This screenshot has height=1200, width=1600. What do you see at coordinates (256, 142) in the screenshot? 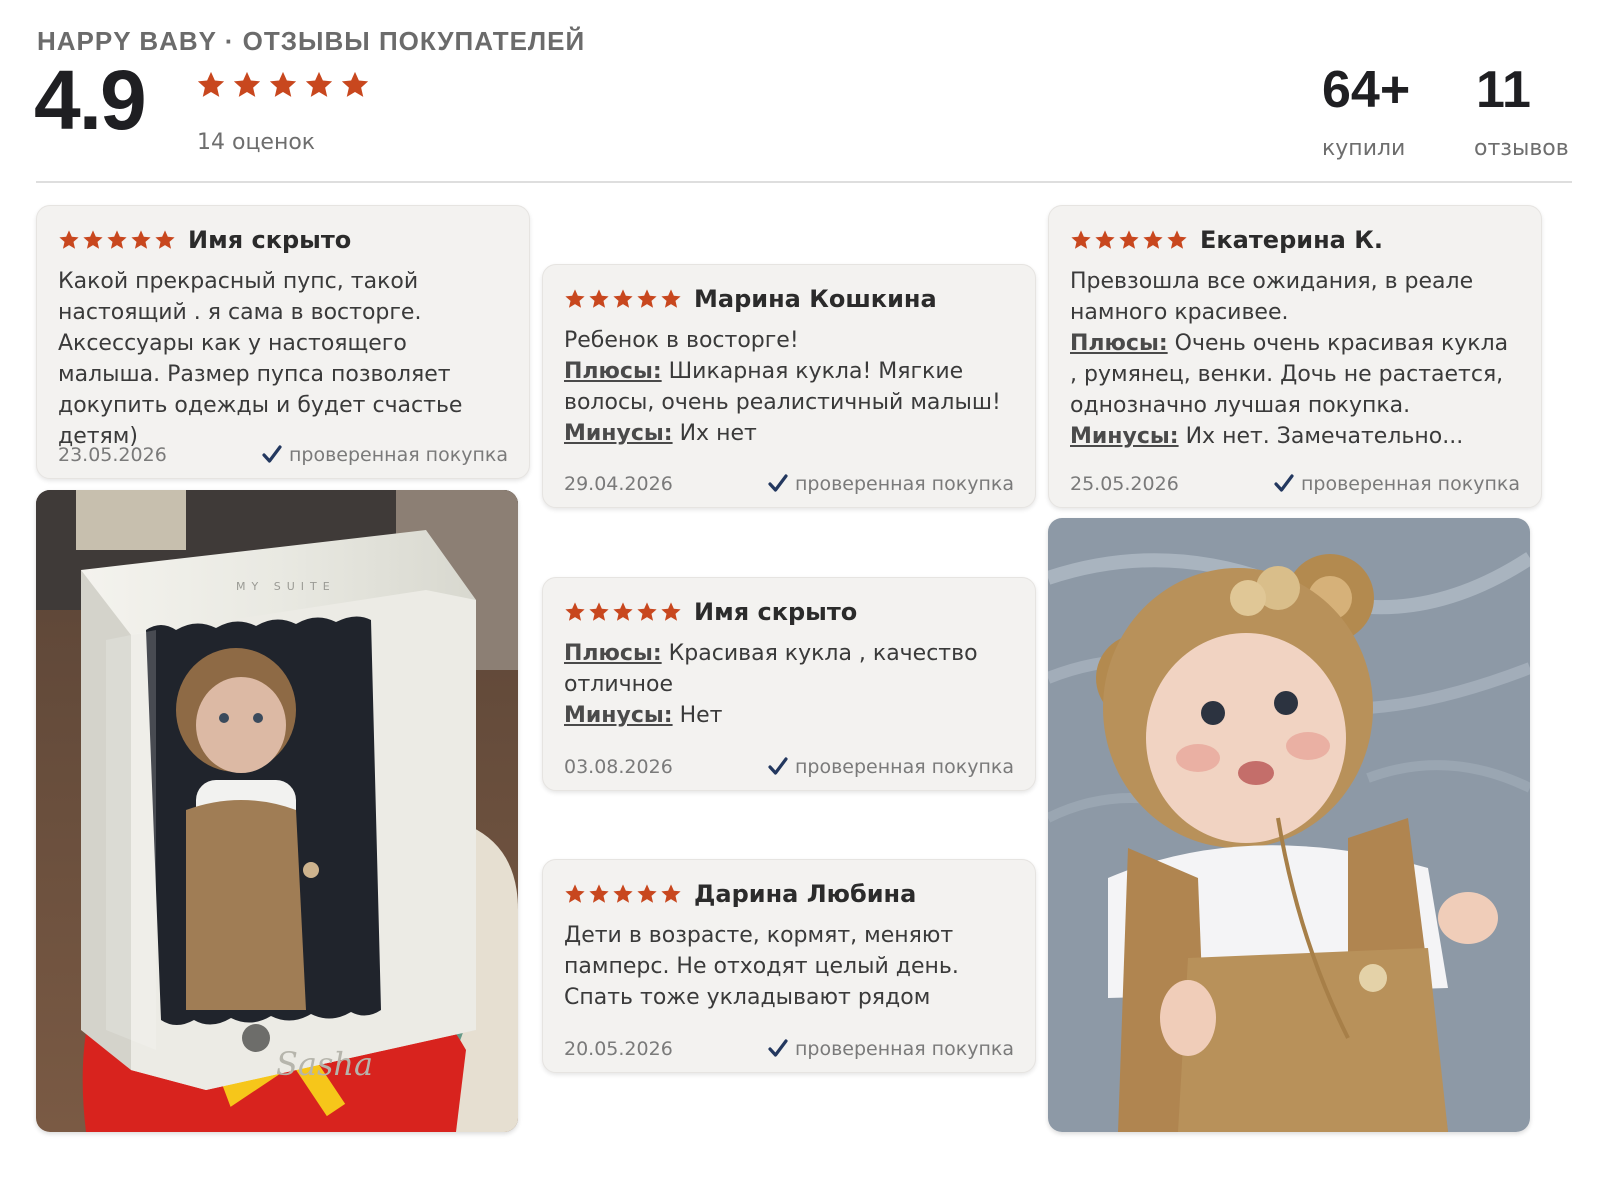
I see `rating-count: 14 оценок` at bounding box center [256, 142].